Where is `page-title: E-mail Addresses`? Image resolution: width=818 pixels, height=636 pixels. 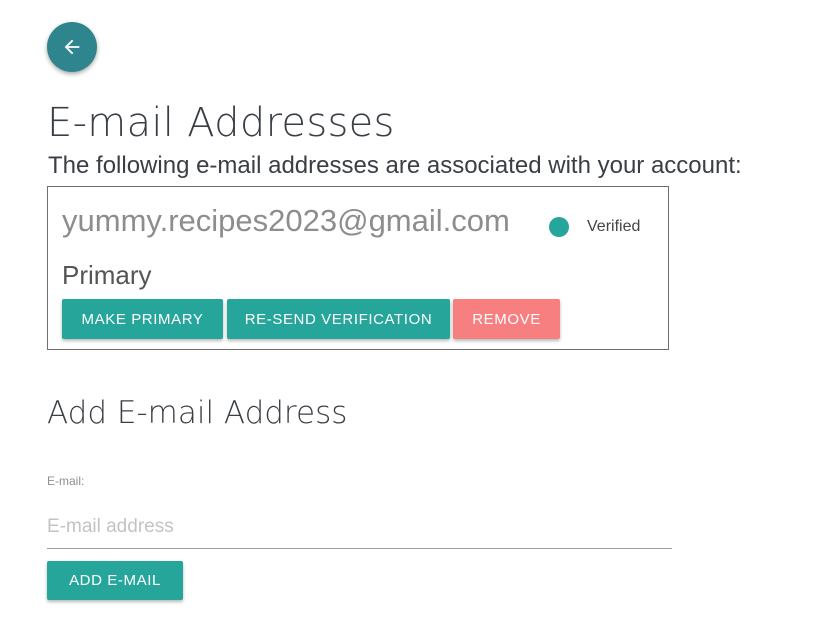 page-title: E-mail Addresses is located at coordinates (221, 123).